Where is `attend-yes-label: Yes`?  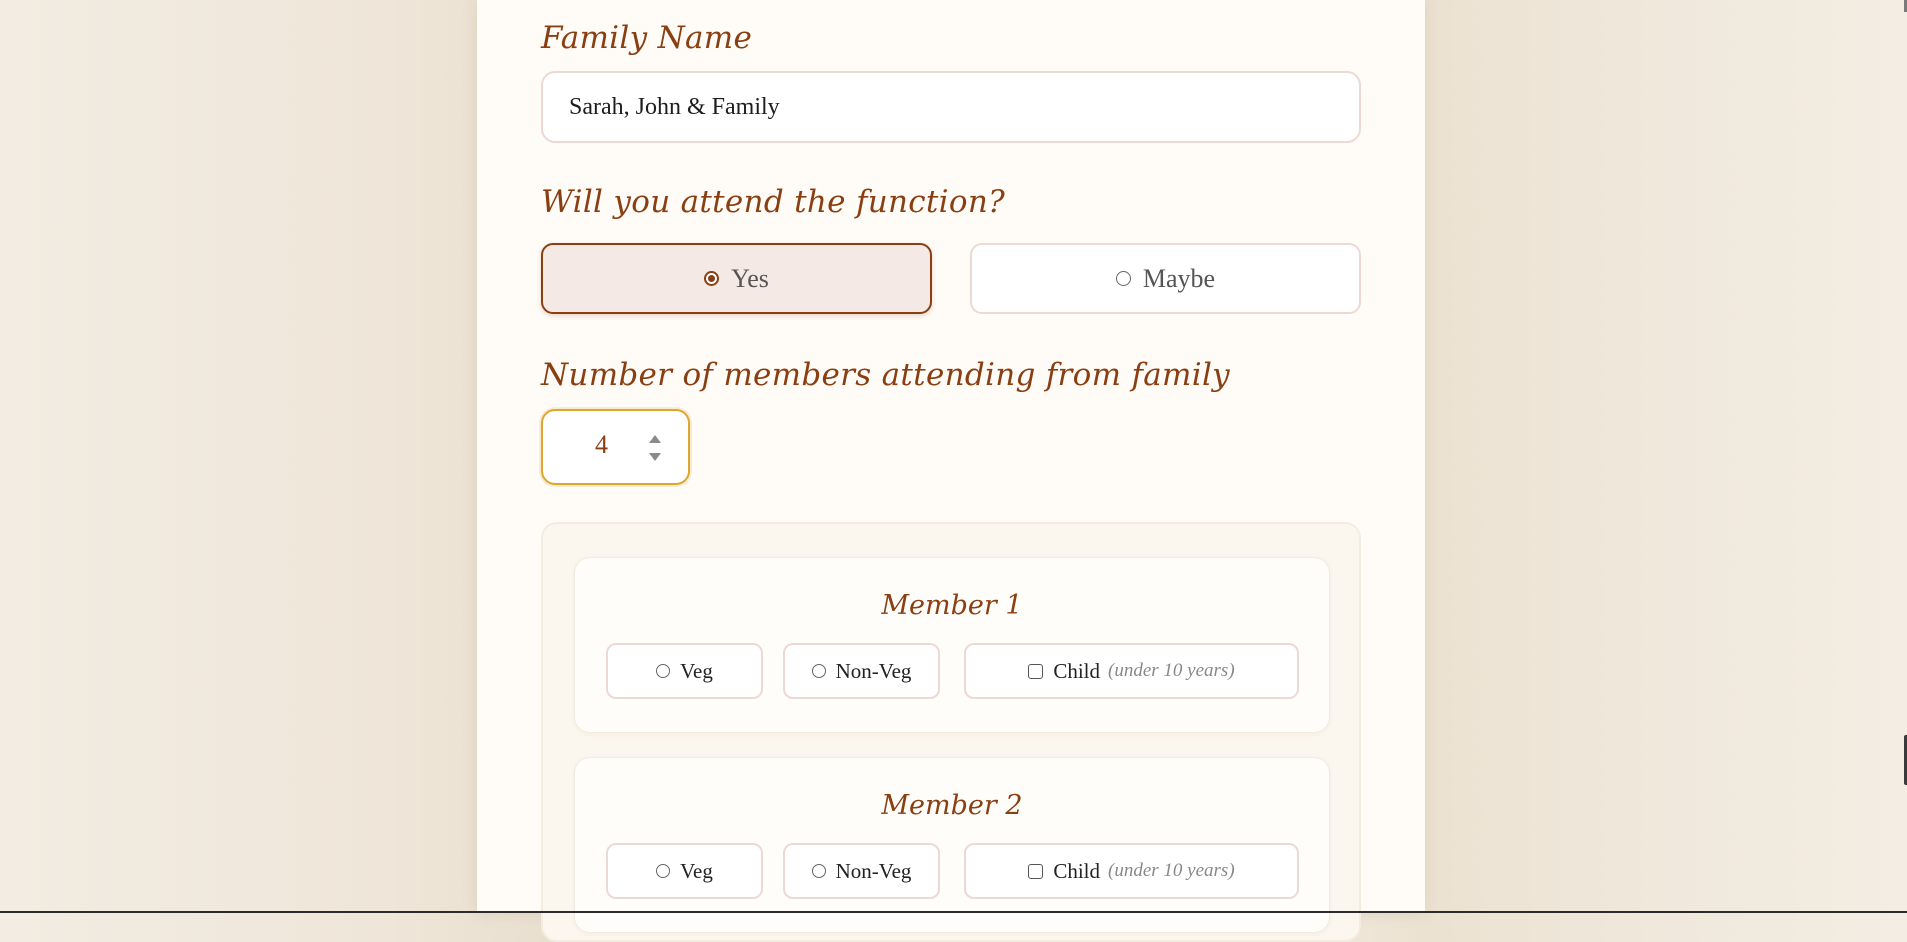
attend-yes-label: Yes is located at coordinates (750, 278).